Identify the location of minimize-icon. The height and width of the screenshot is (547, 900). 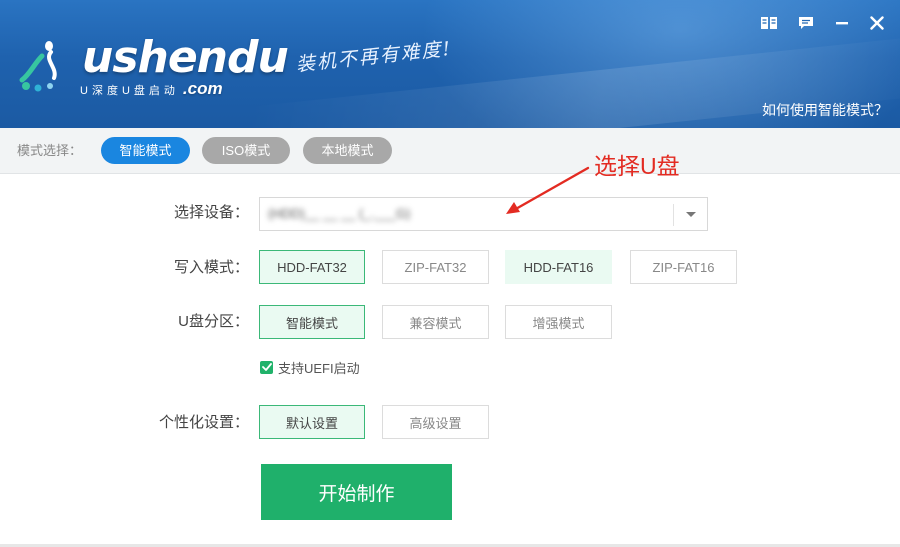
(842, 23).